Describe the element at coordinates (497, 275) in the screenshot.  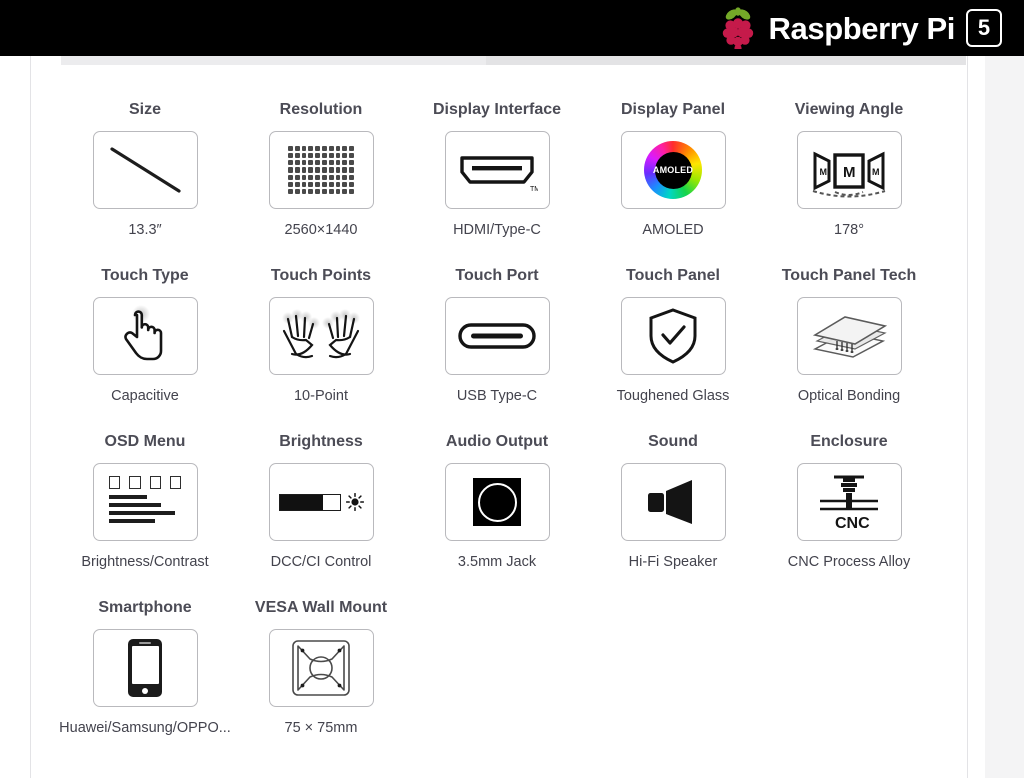
I see `spec-title: Touch Port` at that location.